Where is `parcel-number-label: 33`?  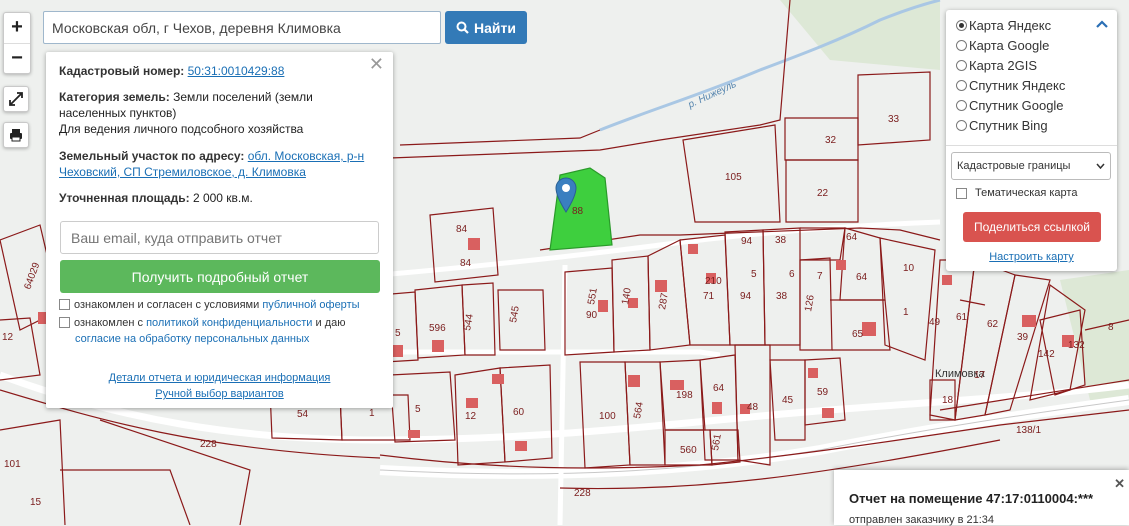
parcel-number-label: 33 is located at coordinates (894, 119).